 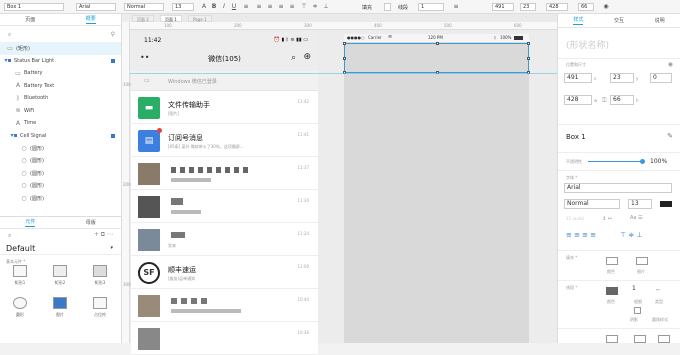 What do you see at coordinates (224, 239) in the screenshot?
I see `chat-item: 发来 11:24` at bounding box center [224, 239].